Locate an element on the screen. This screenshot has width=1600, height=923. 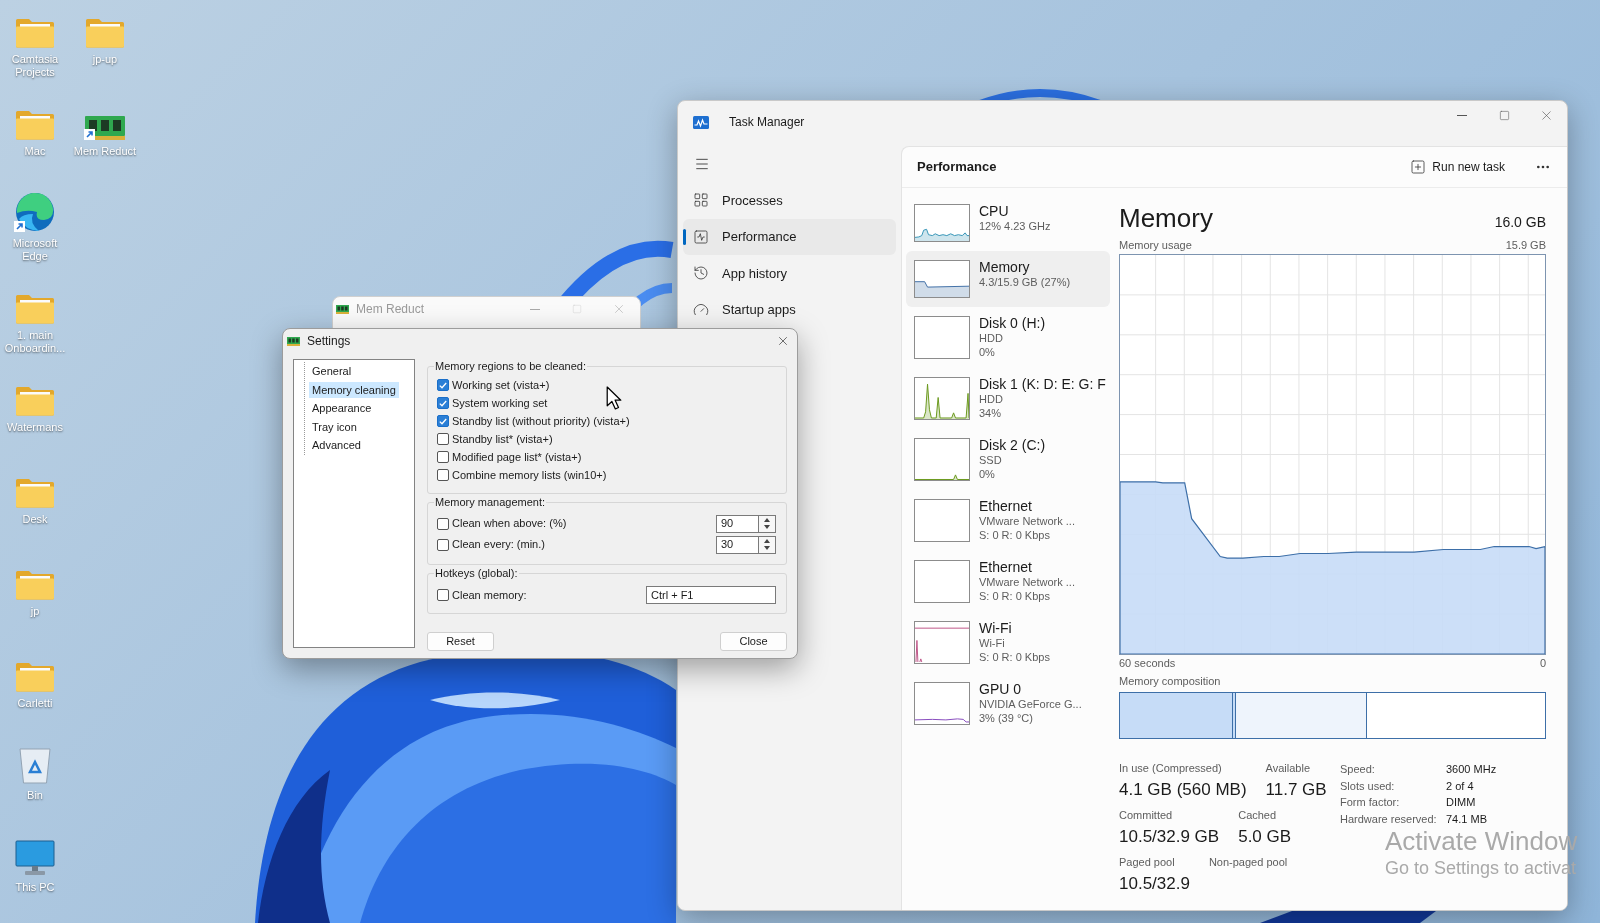
menu-icon is located at coordinates (702, 164).